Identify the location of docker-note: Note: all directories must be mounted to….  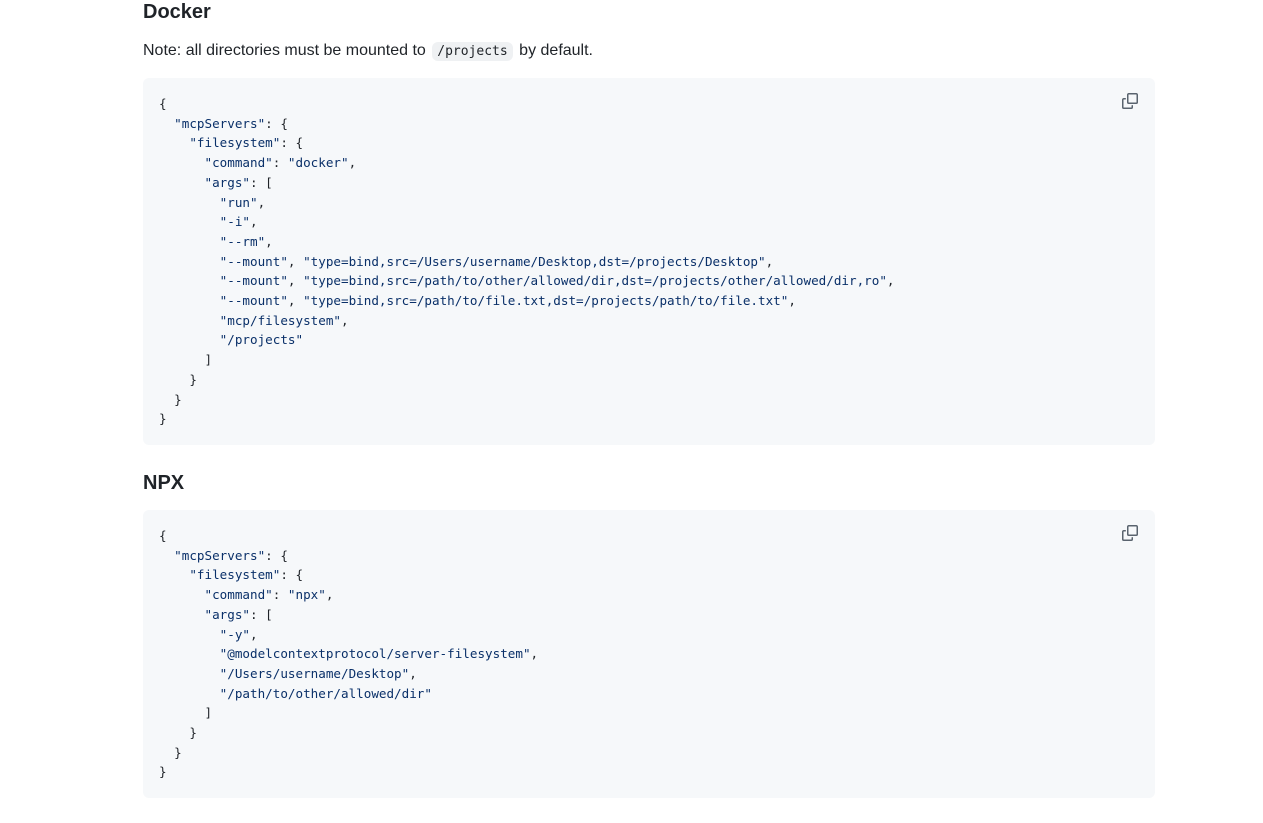
(368, 51).